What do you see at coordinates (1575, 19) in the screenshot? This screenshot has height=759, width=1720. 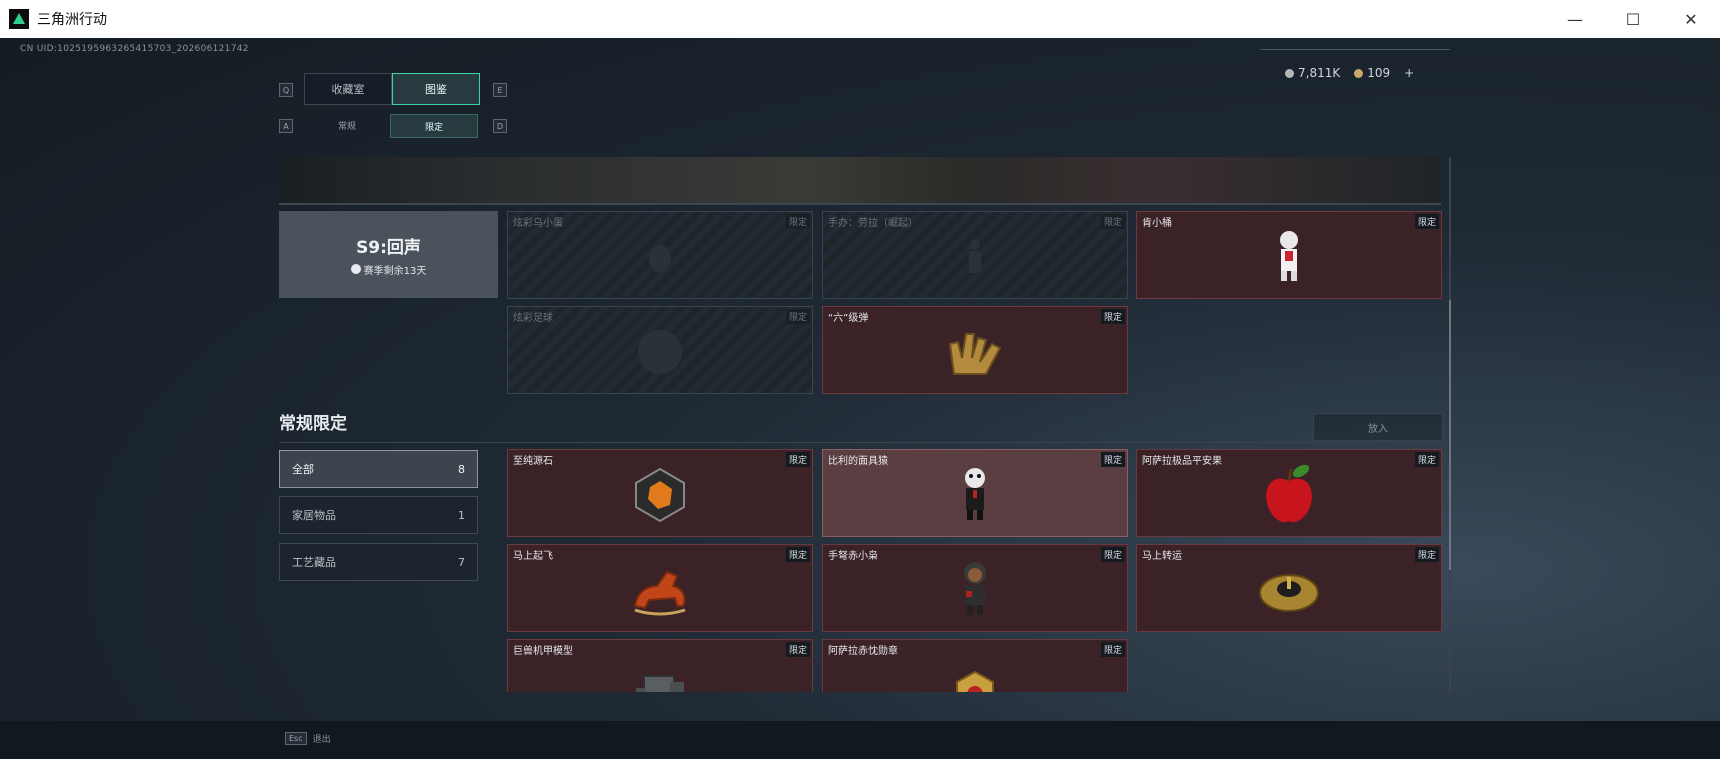 I see `minimize-button: —` at bounding box center [1575, 19].